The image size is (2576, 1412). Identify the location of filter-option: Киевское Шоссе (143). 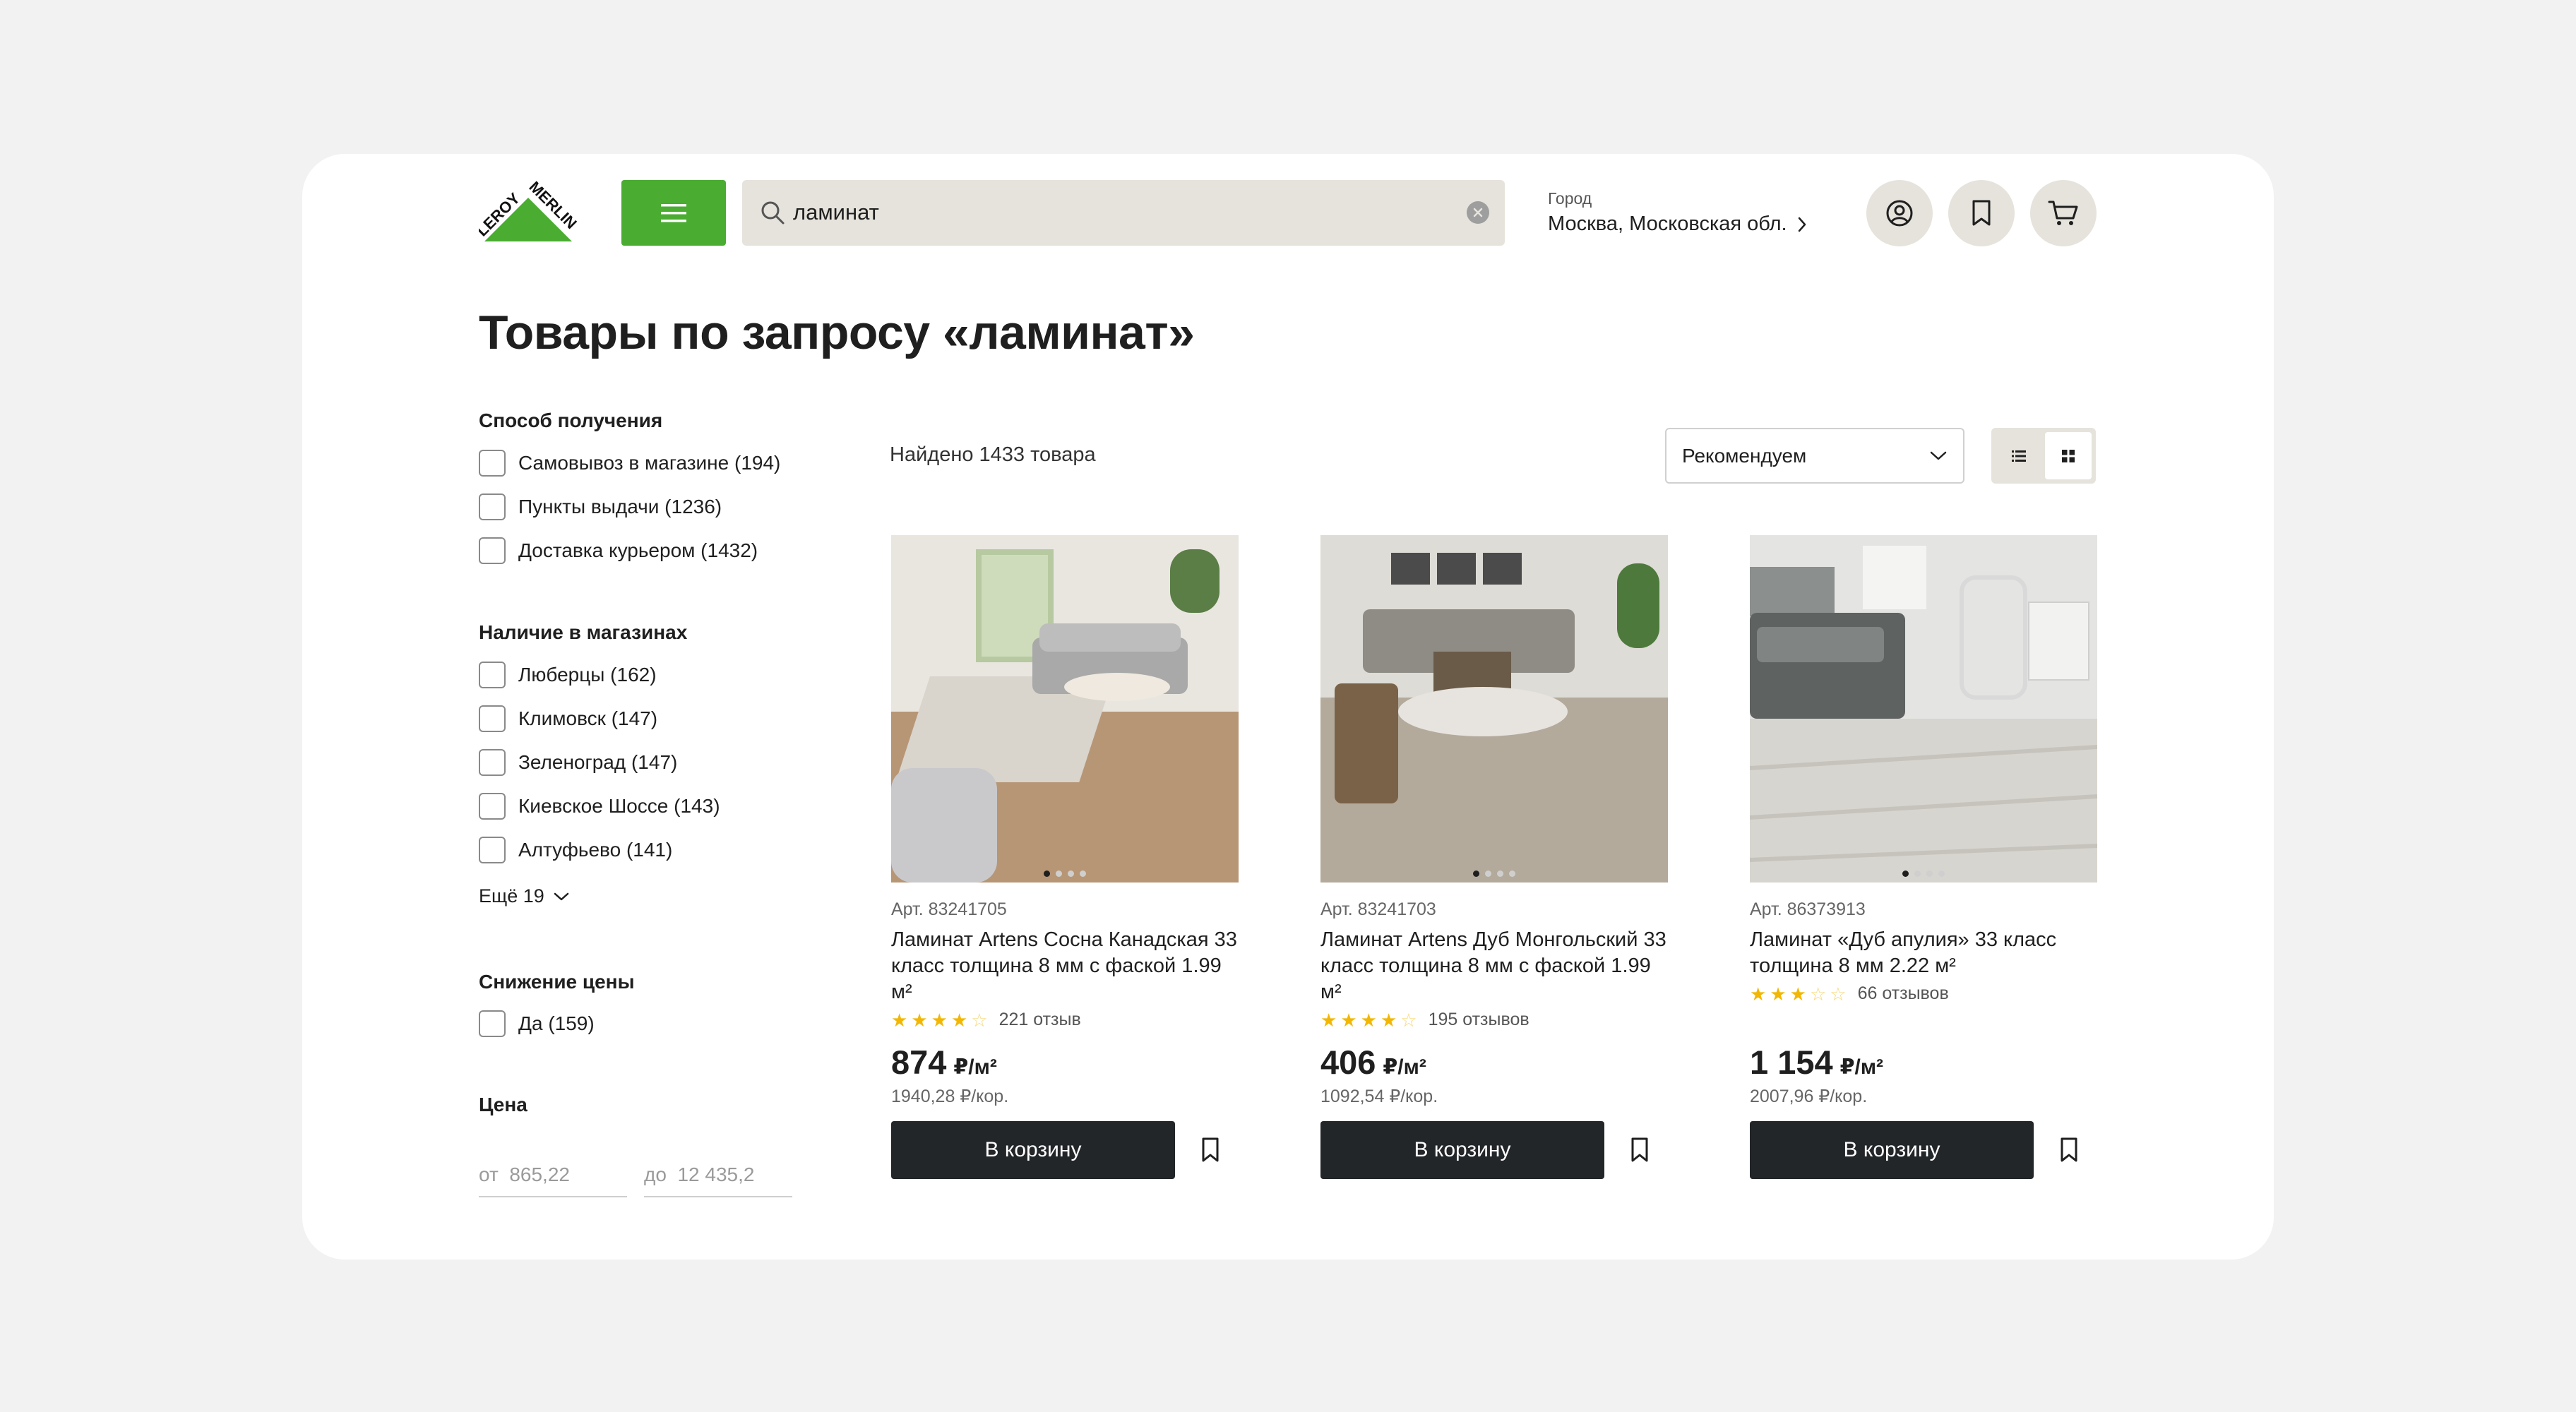
(599, 806).